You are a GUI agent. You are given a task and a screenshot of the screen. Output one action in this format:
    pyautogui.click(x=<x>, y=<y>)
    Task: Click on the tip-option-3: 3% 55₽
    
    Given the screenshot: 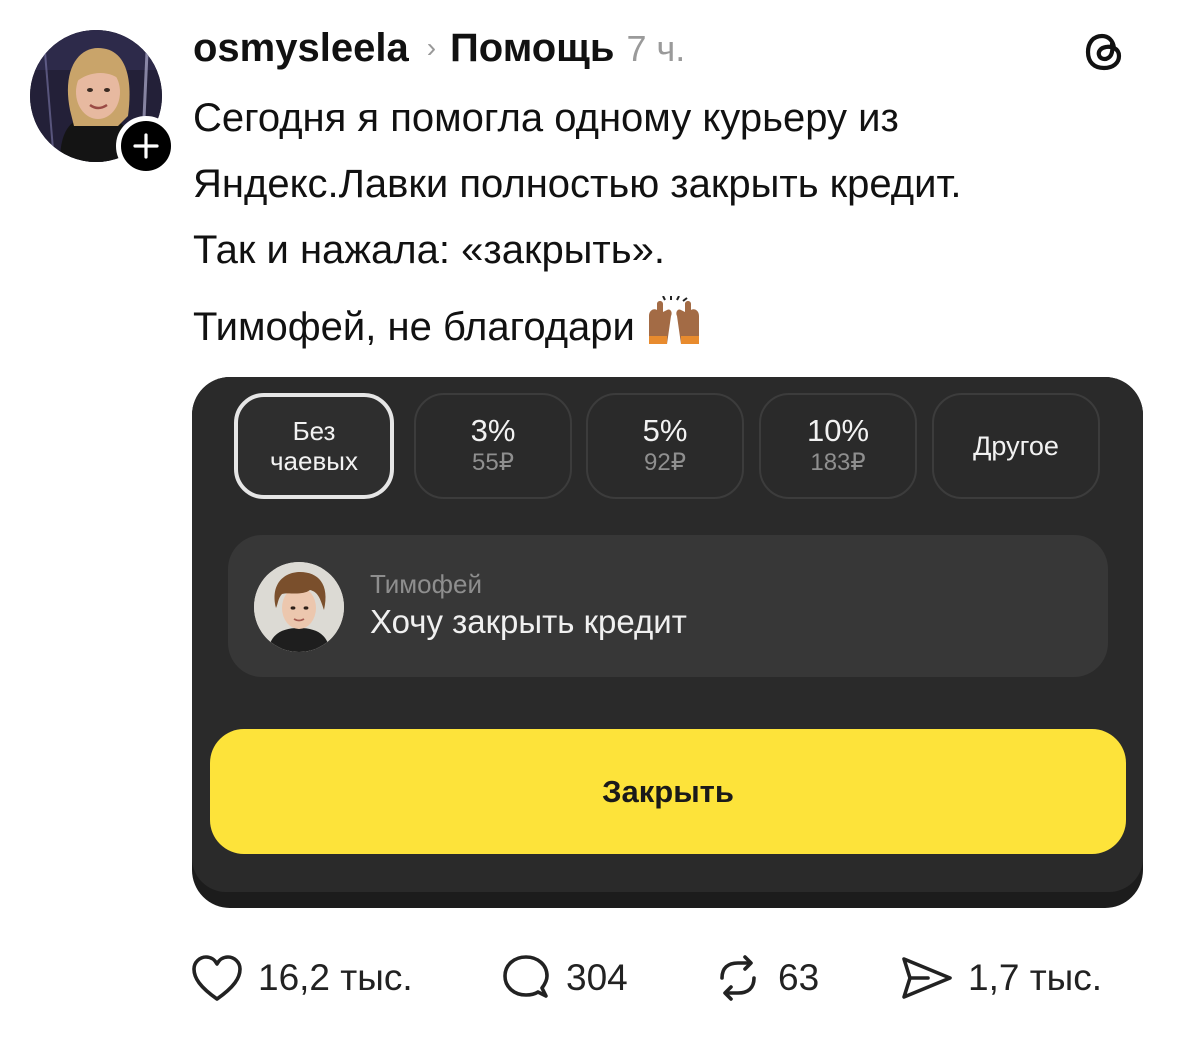 What is the action you would take?
    pyautogui.click(x=493, y=446)
    